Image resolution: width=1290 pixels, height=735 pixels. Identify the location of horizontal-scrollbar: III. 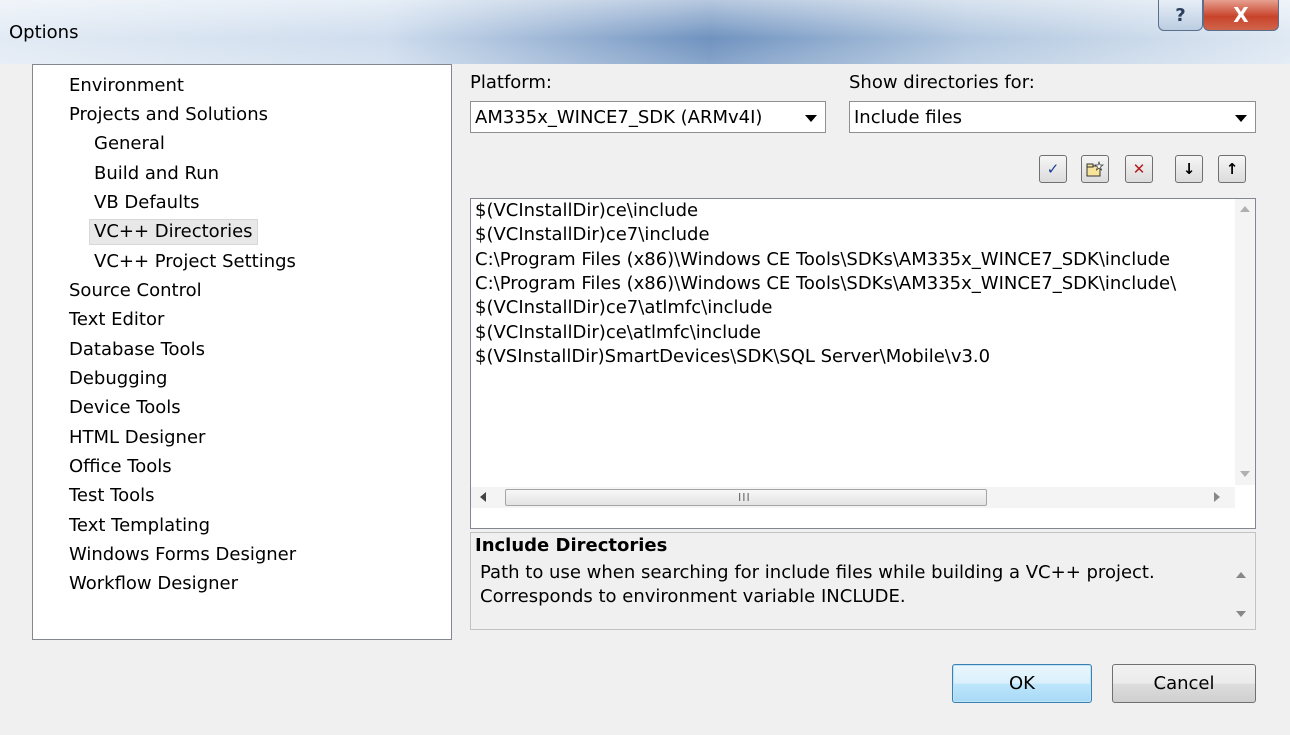
(853, 497).